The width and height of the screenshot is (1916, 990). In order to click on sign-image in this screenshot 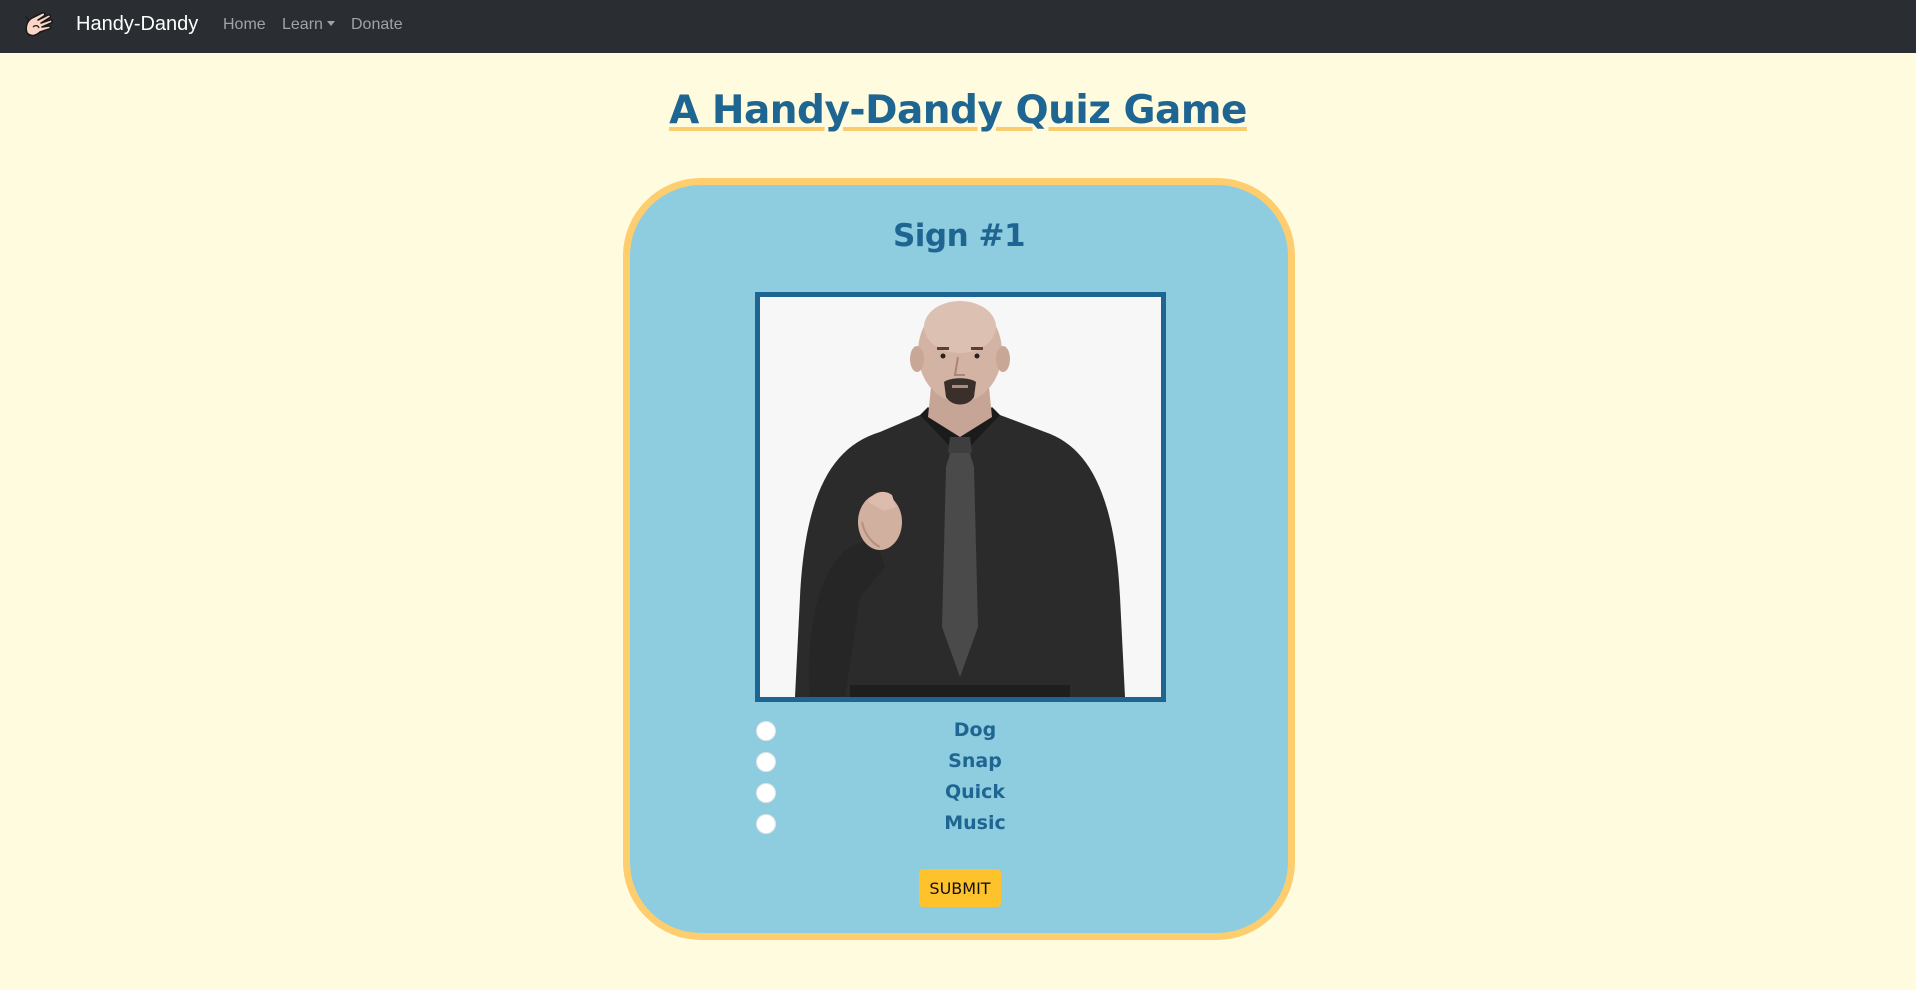, I will do `click(960, 497)`.